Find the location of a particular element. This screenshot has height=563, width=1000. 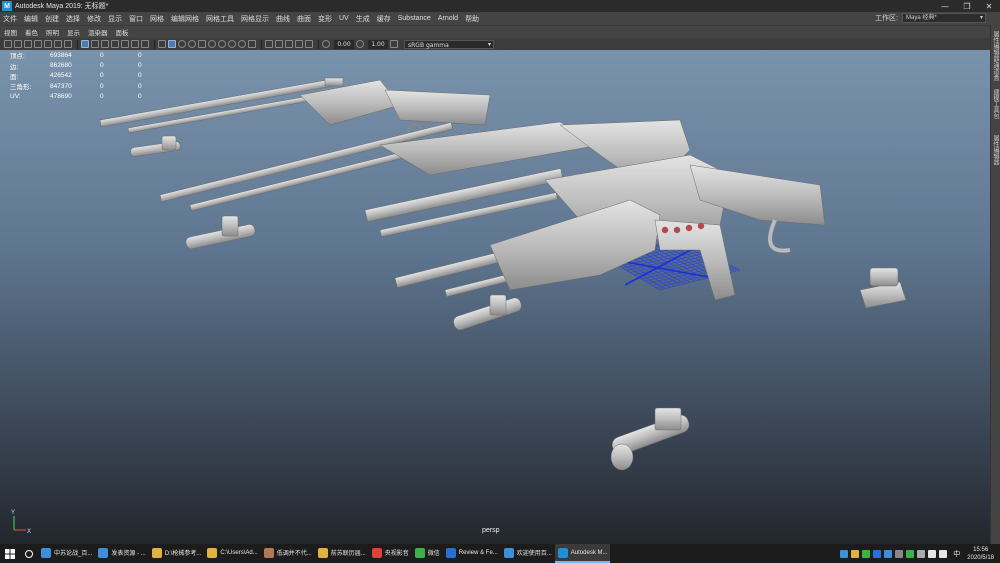

film-gate-icon is located at coordinates (95, 44).